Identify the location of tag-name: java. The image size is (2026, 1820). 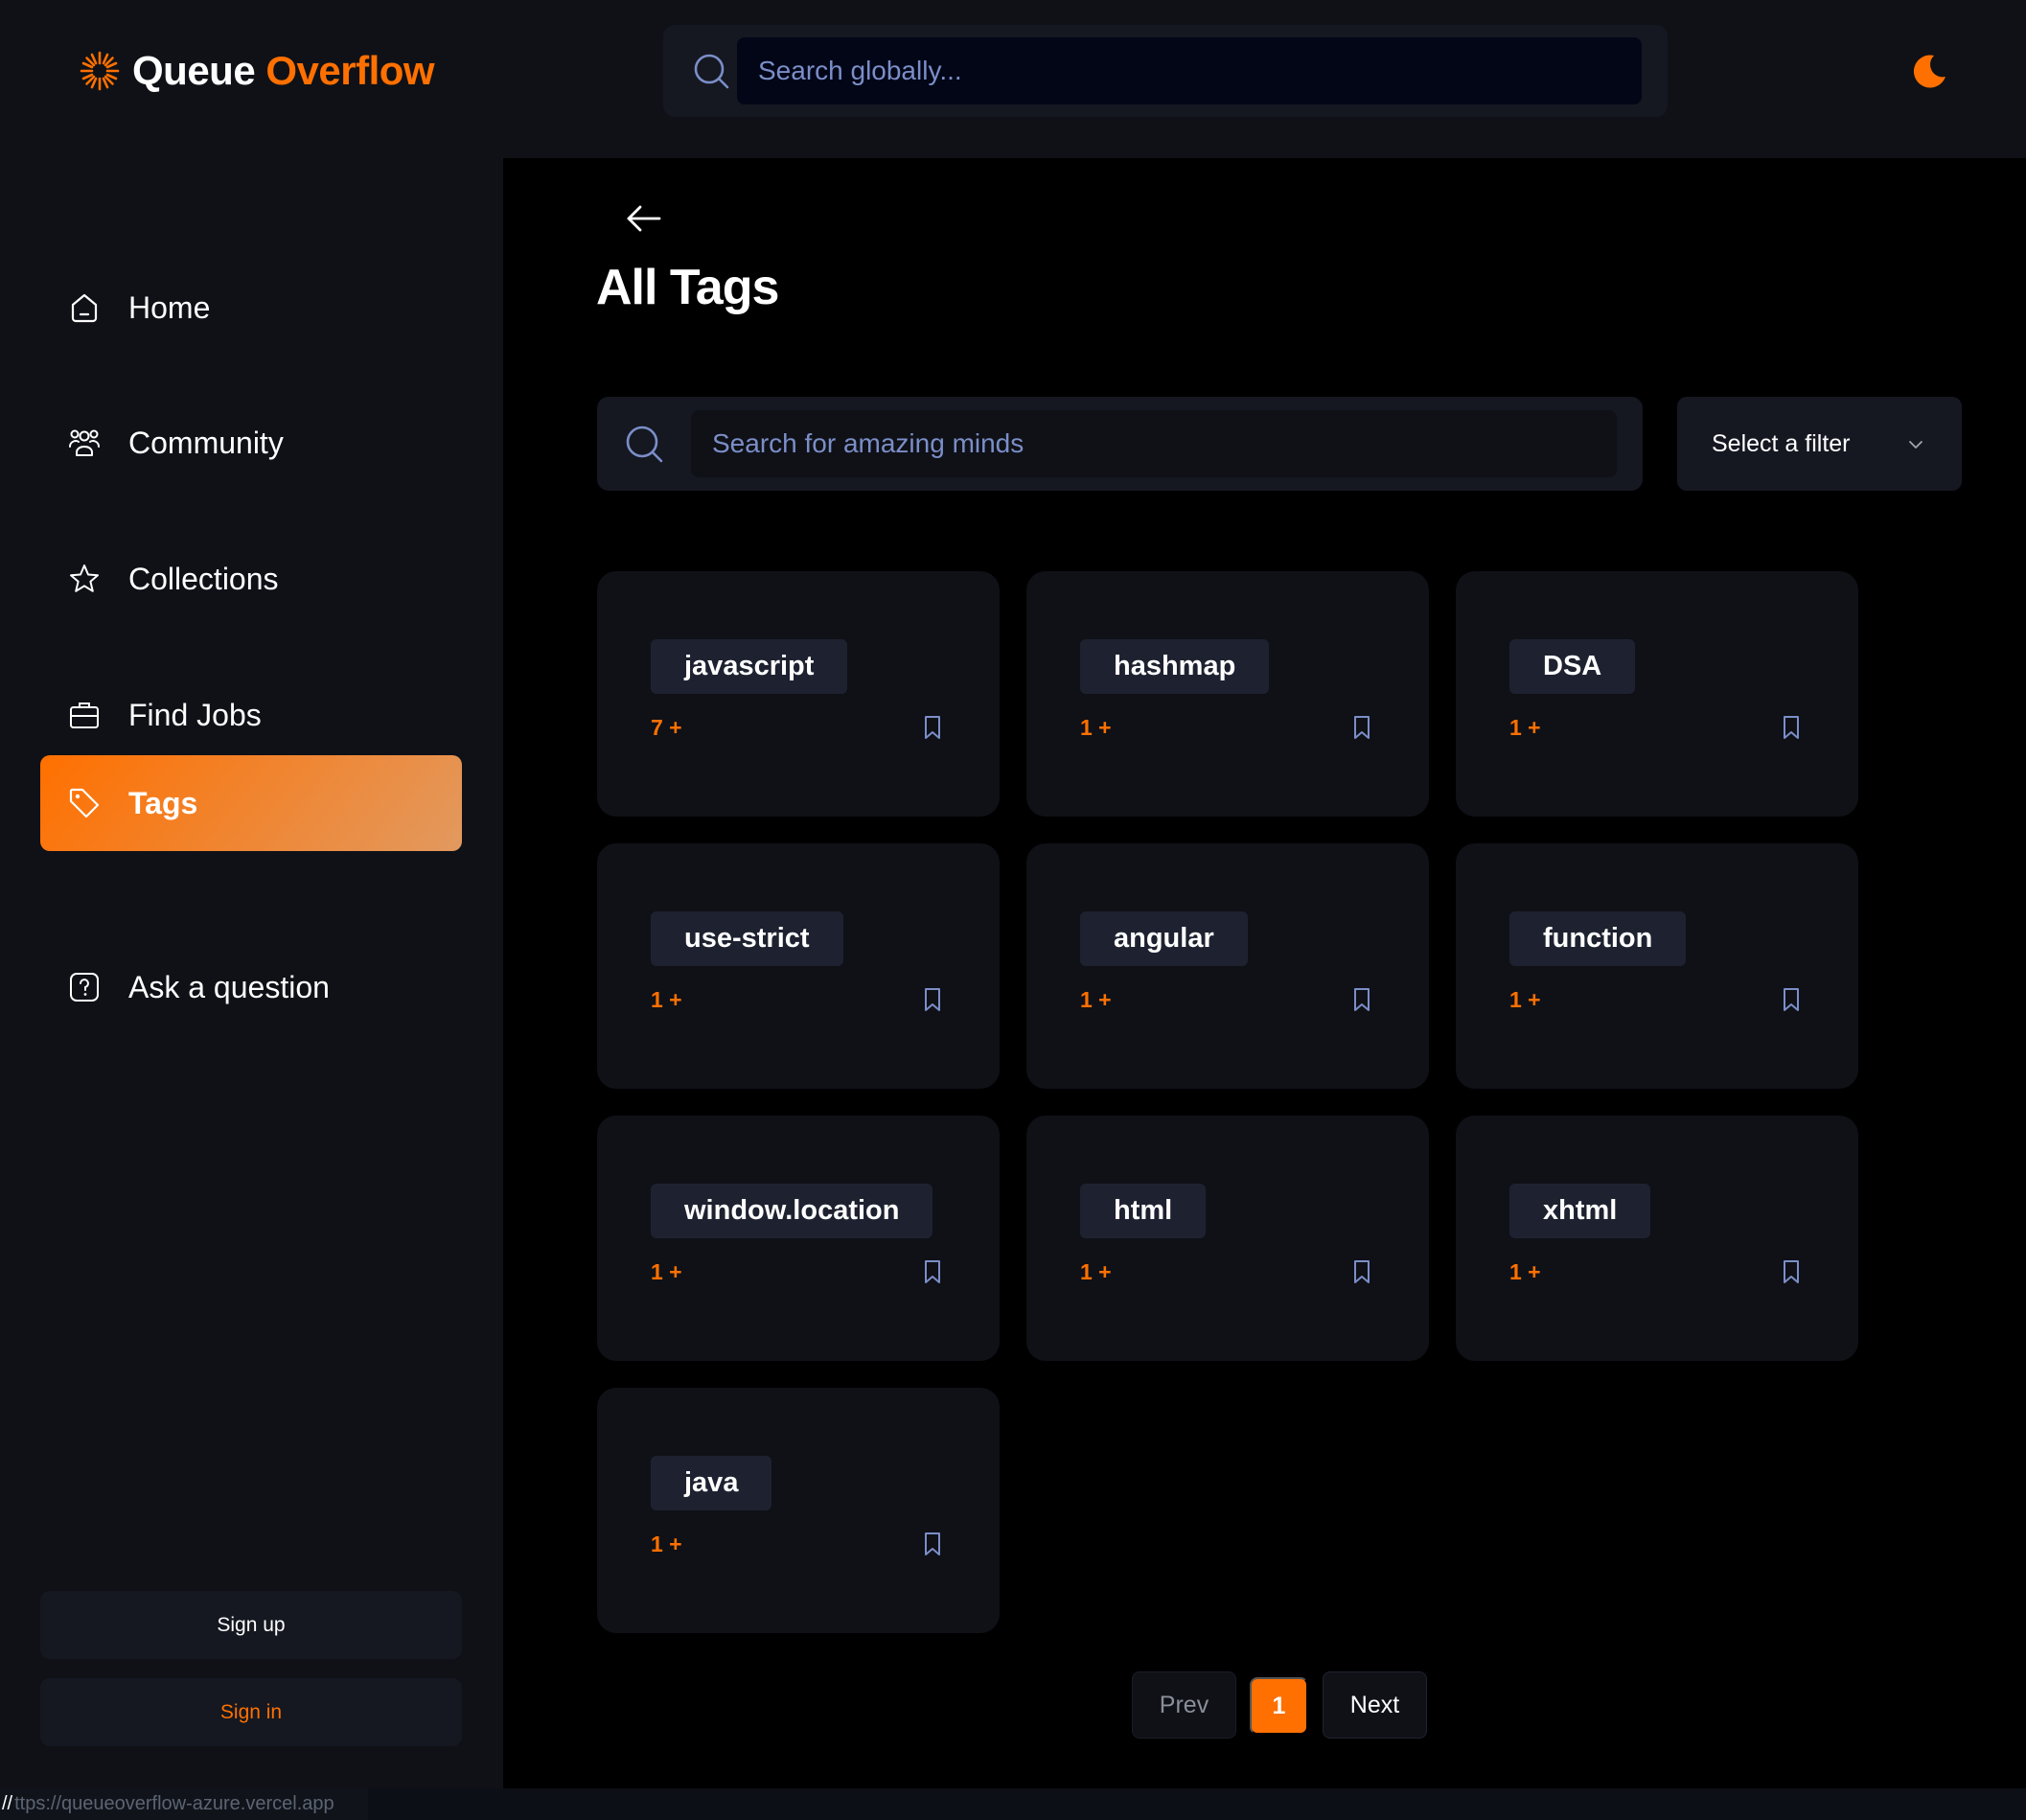
(711, 1483).